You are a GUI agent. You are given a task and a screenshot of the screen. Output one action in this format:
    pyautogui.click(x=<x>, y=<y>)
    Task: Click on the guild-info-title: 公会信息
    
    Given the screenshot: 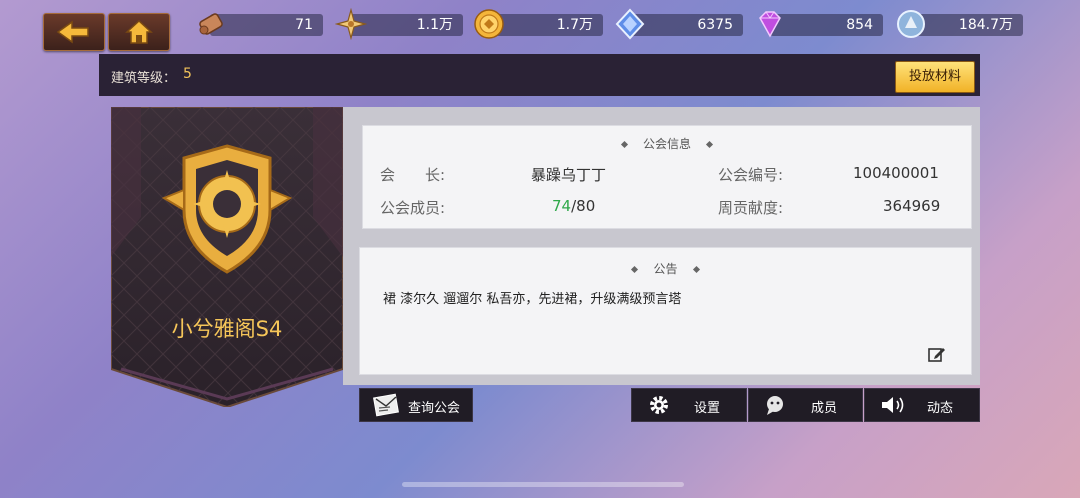 What is the action you would take?
    pyautogui.click(x=666, y=144)
    